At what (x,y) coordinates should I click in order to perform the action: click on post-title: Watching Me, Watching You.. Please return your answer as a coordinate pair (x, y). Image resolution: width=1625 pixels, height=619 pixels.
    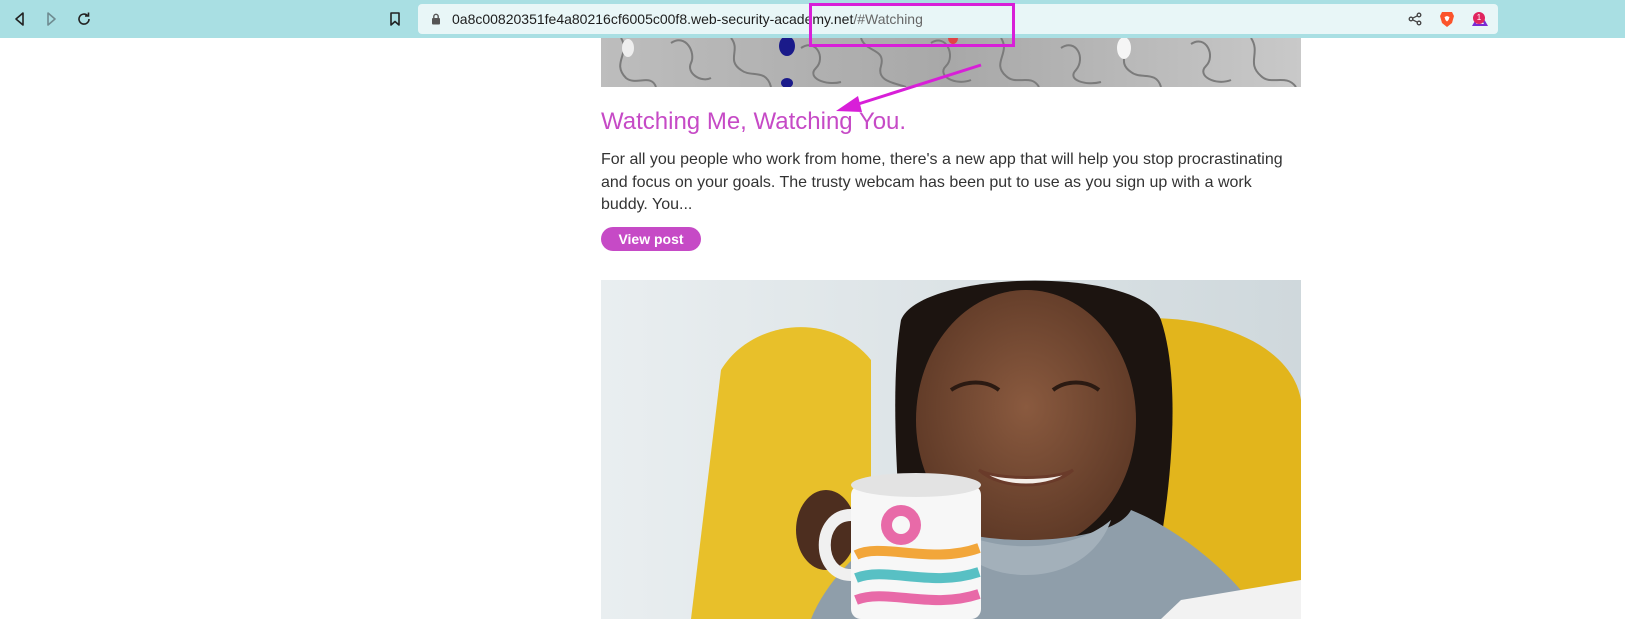
    Looking at the image, I should click on (753, 122).